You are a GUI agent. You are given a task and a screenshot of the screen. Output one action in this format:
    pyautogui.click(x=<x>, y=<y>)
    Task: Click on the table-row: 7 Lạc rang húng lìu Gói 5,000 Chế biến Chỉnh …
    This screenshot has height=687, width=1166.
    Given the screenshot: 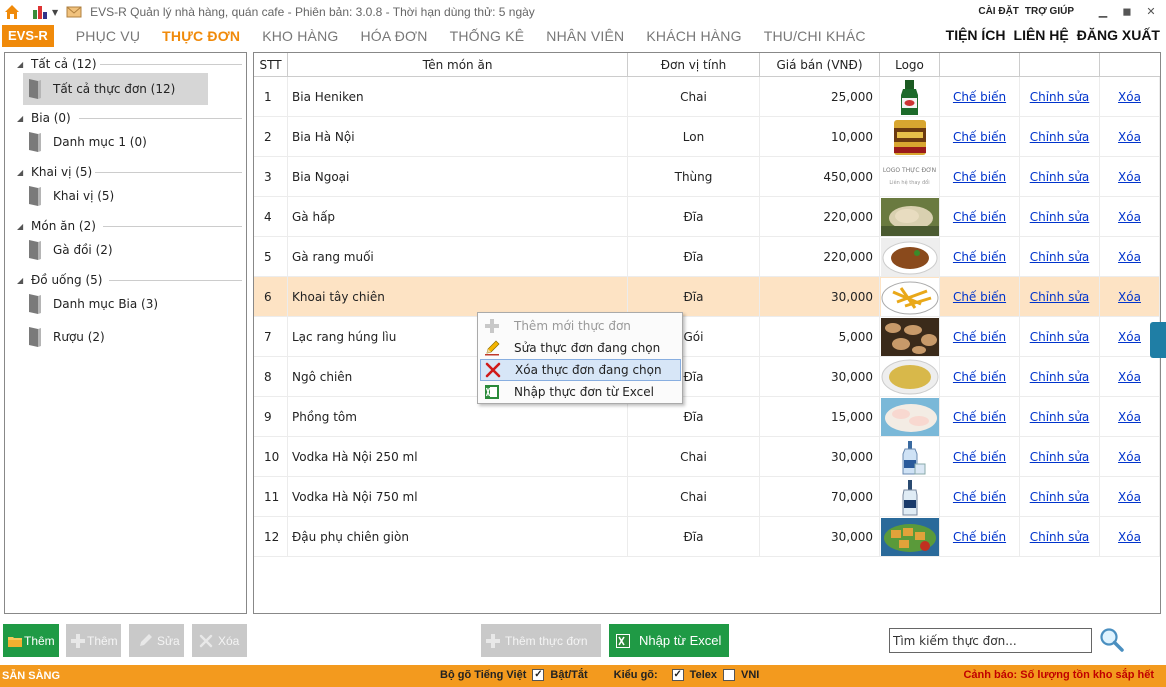 What is the action you would take?
    pyautogui.click(x=707, y=337)
    